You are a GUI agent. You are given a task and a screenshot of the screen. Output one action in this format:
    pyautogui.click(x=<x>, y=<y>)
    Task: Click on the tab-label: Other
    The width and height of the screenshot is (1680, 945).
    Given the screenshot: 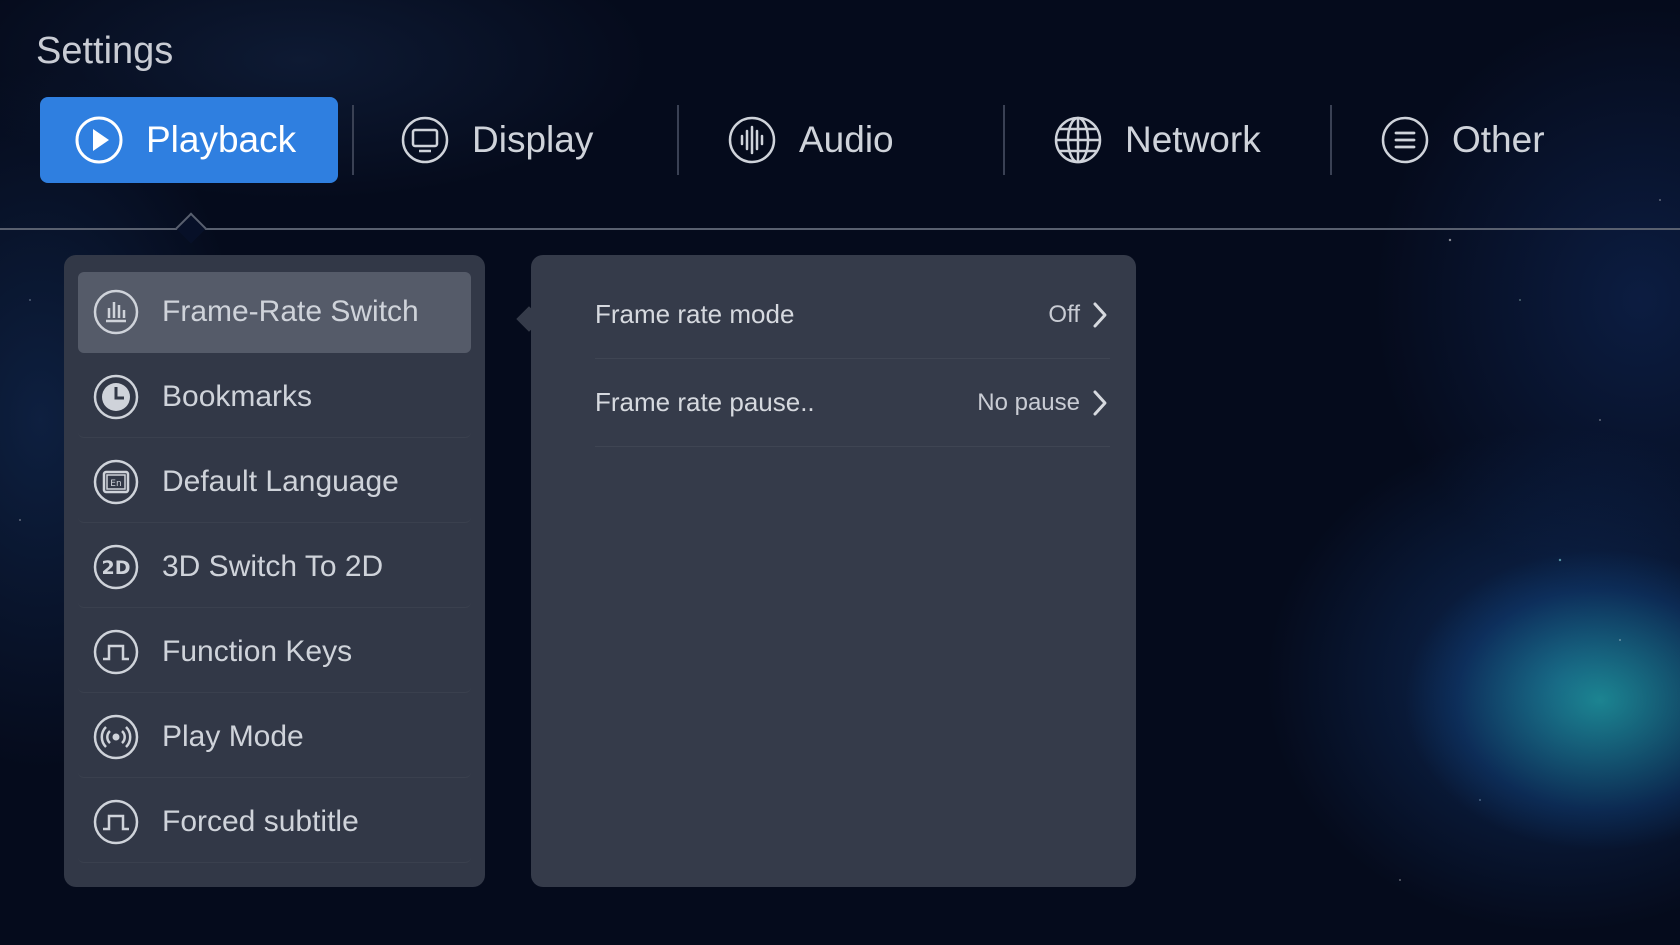 What is the action you would take?
    pyautogui.click(x=1498, y=139)
    